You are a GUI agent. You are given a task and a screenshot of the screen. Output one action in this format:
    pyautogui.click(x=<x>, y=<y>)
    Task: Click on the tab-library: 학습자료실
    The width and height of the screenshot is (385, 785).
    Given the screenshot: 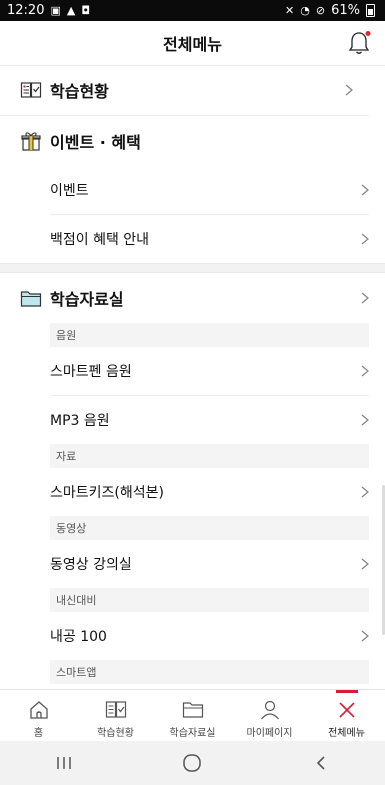 What is the action you would take?
    pyautogui.click(x=192, y=716)
    